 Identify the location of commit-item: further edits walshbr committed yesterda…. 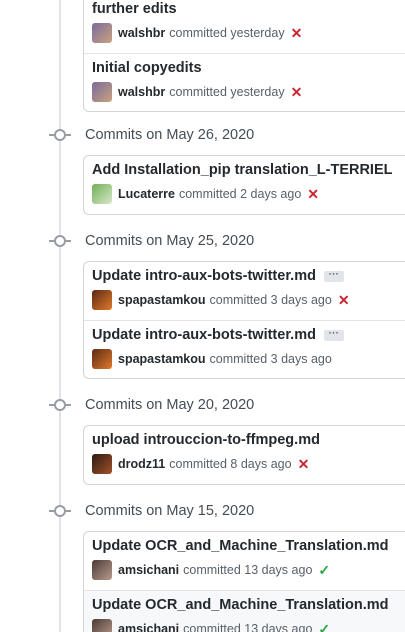
(244, 26).